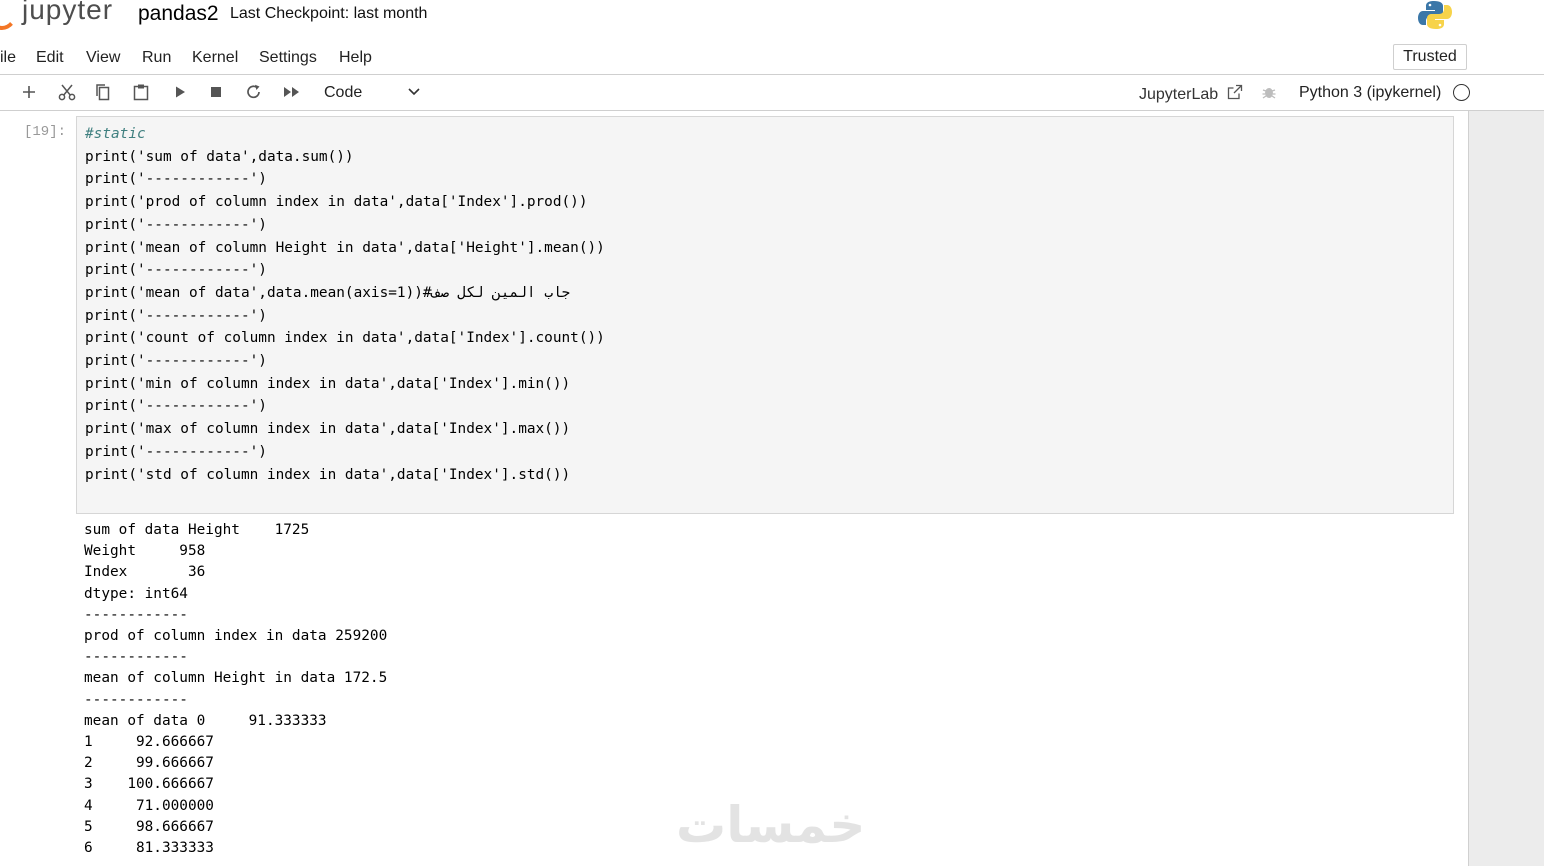  I want to click on open-jupyterlab-link: JupyterLab, so click(1191, 94).